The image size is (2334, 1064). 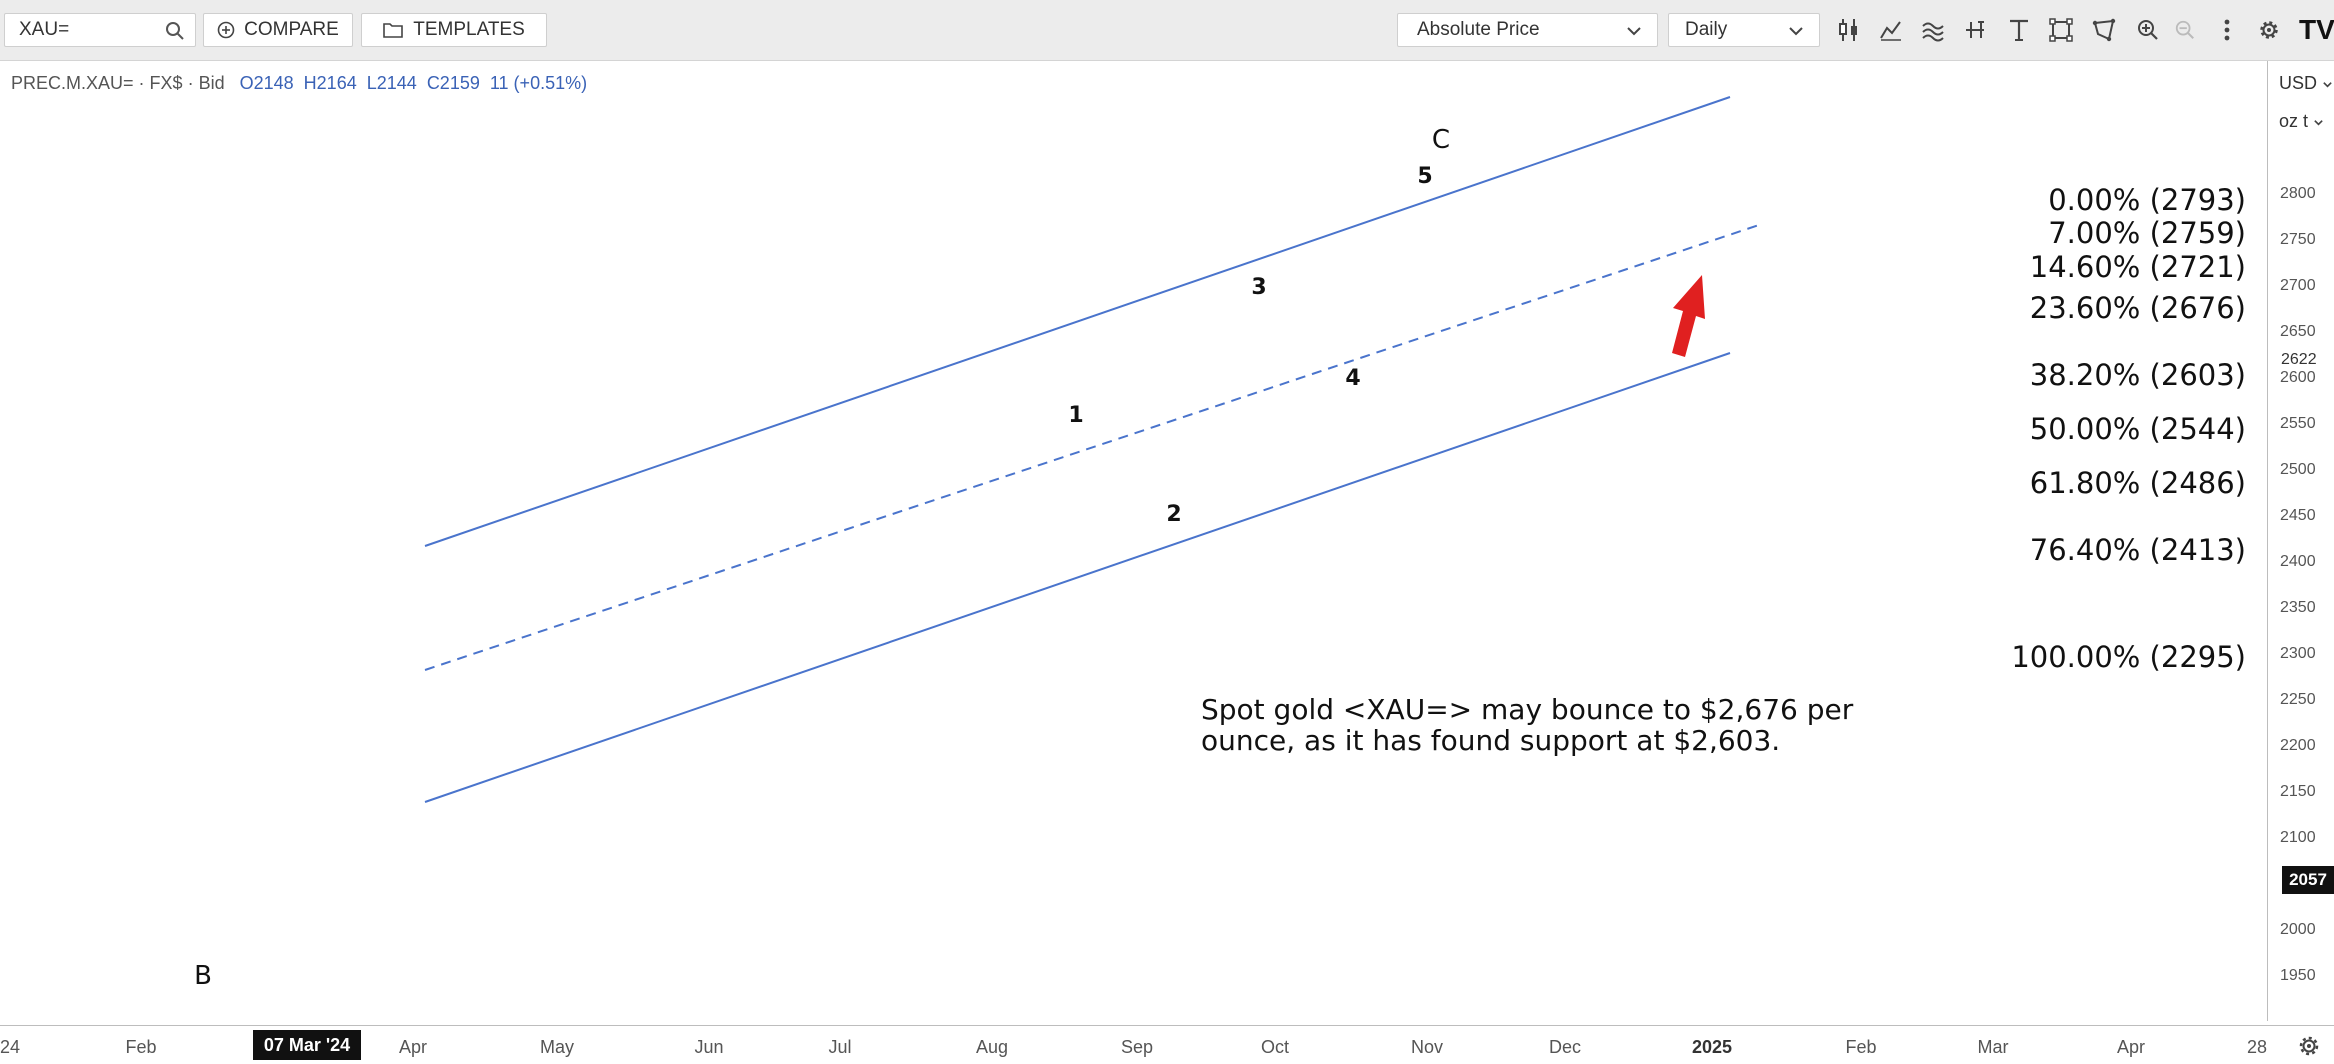 I want to click on fib-label-23-6: 23.60% (2676), so click(x=2137, y=308).